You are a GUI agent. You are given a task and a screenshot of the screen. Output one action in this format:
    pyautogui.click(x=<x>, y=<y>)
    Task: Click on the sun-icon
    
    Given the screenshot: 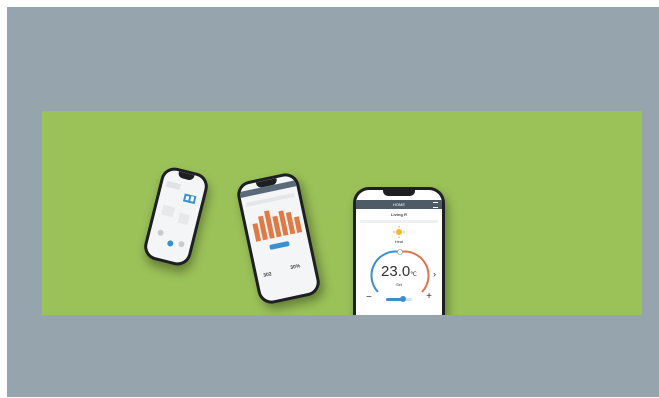 What is the action you would take?
    pyautogui.click(x=399, y=232)
    